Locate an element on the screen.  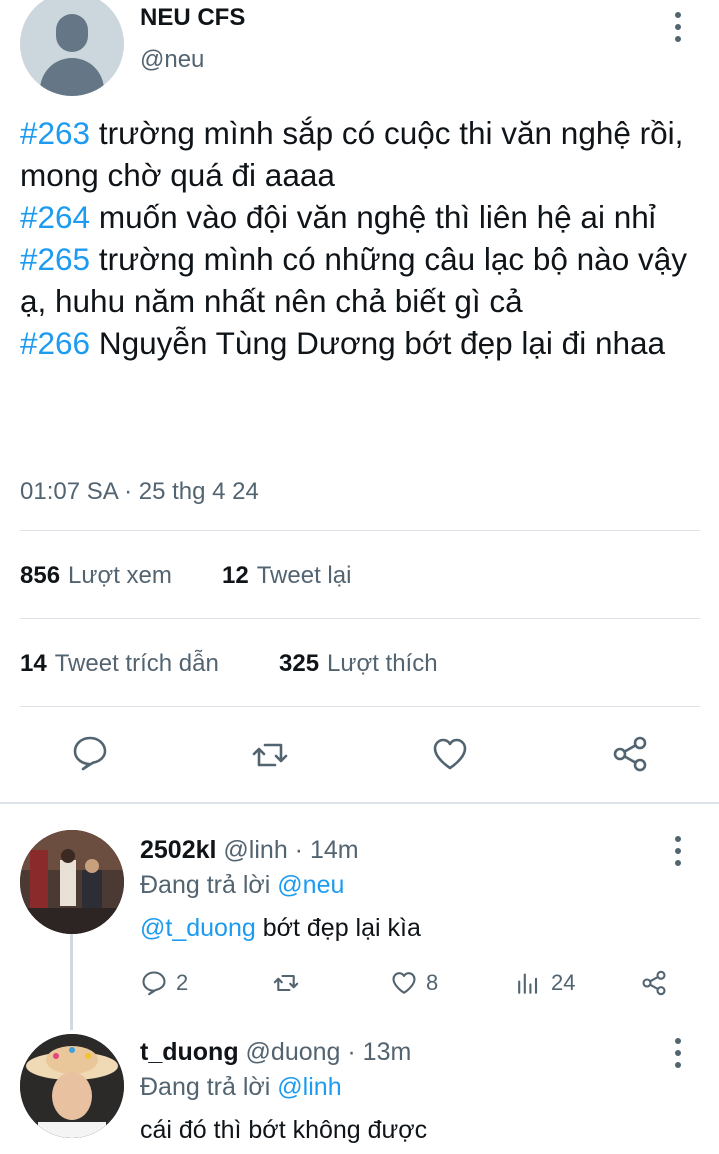
author-handle: @neu is located at coordinates (172, 60).